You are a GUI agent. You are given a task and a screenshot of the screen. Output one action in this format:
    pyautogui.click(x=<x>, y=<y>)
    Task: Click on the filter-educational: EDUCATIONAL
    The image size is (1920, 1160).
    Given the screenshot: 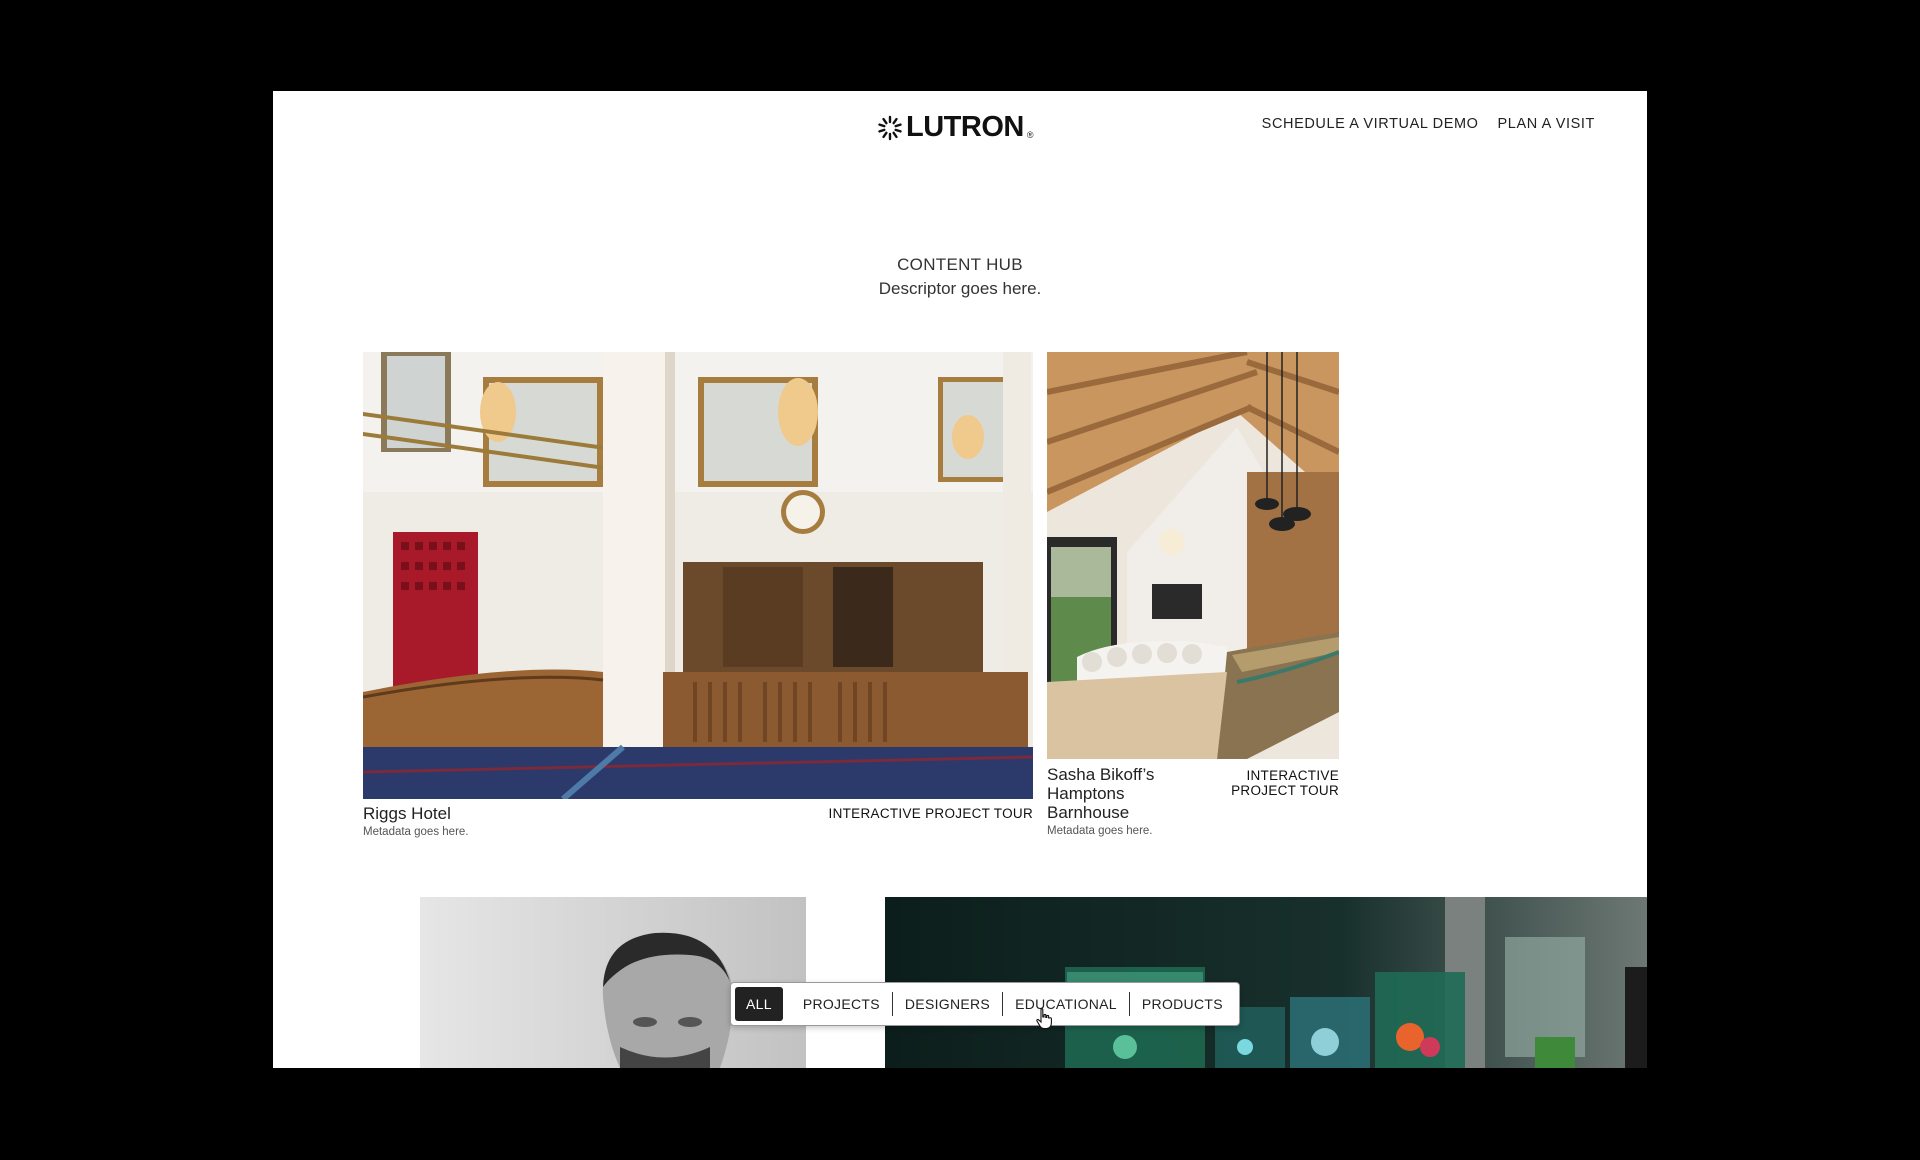 What is the action you would take?
    pyautogui.click(x=1065, y=1004)
    